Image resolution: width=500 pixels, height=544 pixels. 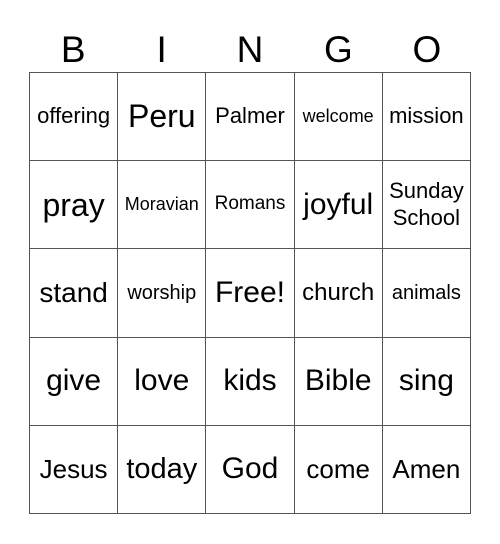 I want to click on bingo-cell: mission, so click(x=426, y=117).